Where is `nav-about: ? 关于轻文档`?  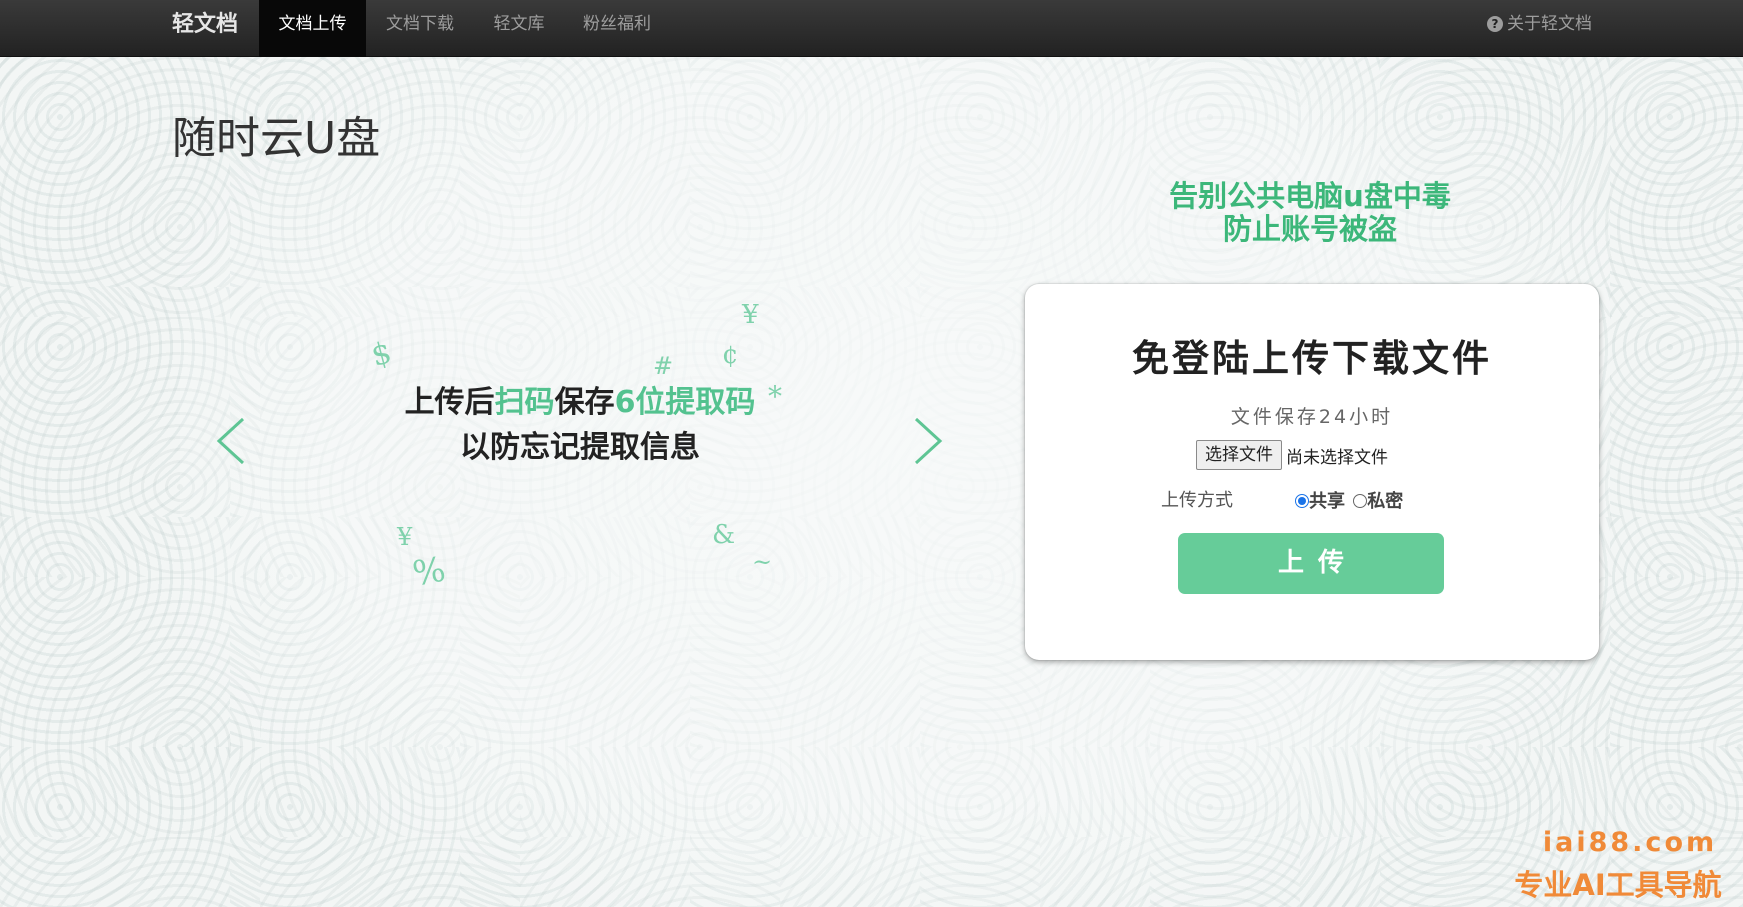
nav-about: ? 关于轻文档 is located at coordinates (1539, 28).